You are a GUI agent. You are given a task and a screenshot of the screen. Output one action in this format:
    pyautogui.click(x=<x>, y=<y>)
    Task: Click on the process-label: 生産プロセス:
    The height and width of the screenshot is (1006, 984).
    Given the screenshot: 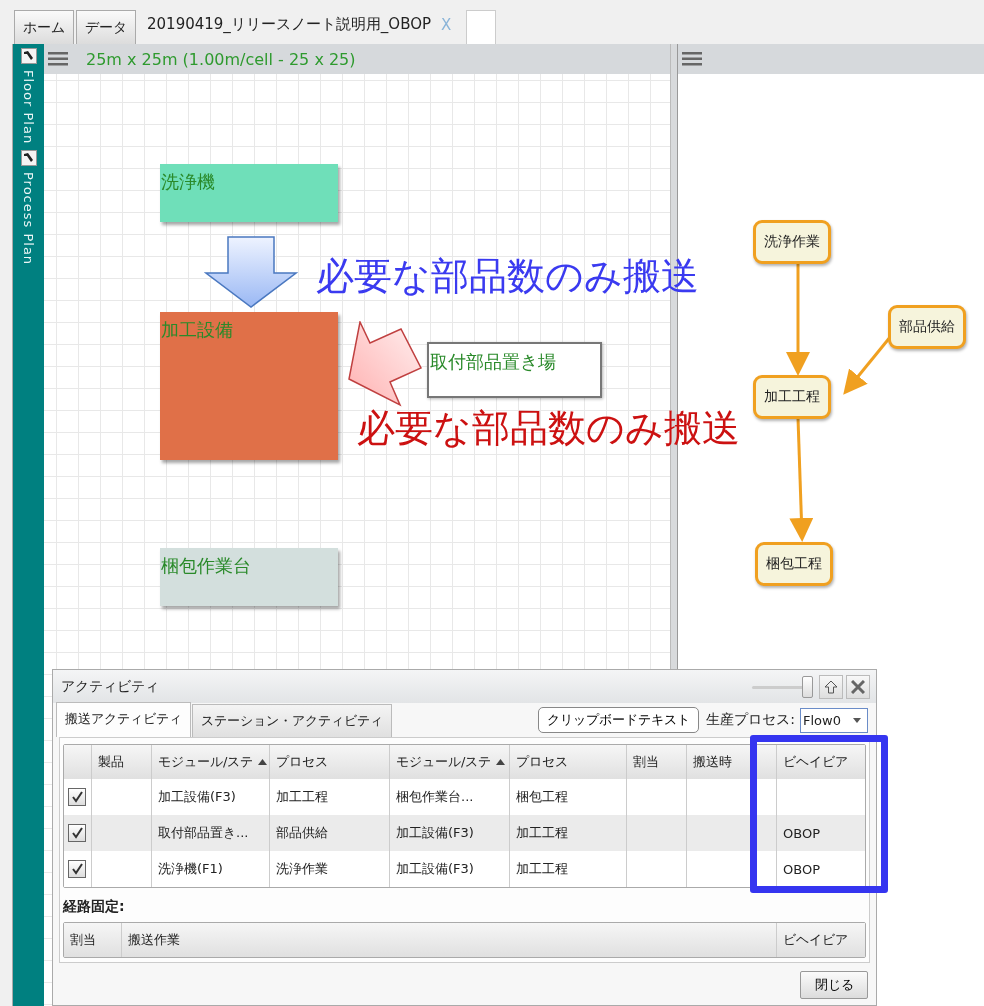 What is the action you would take?
    pyautogui.click(x=750, y=720)
    